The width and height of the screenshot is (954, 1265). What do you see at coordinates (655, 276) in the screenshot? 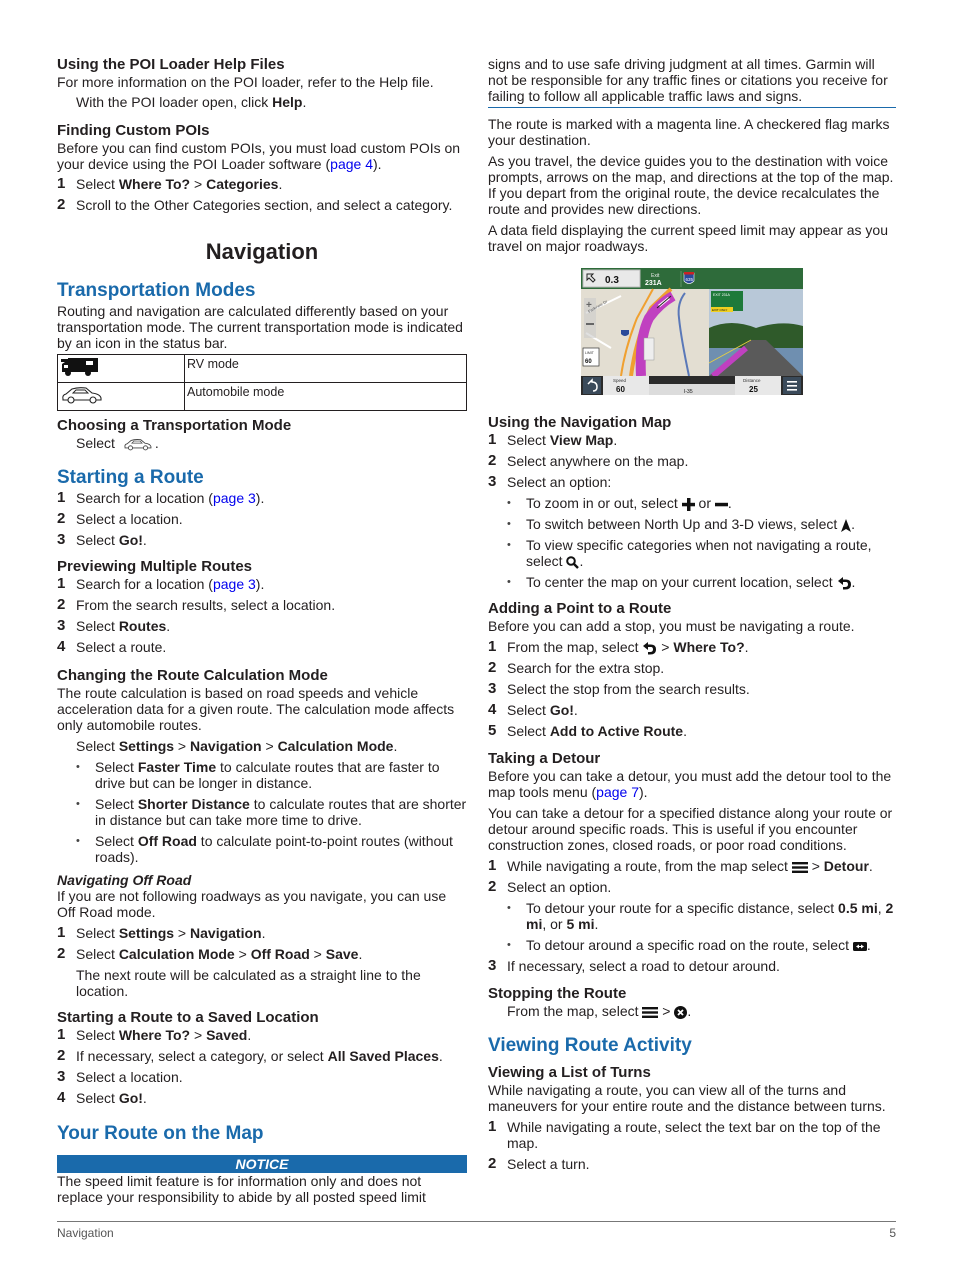
I see `exit-label: Exit` at bounding box center [655, 276].